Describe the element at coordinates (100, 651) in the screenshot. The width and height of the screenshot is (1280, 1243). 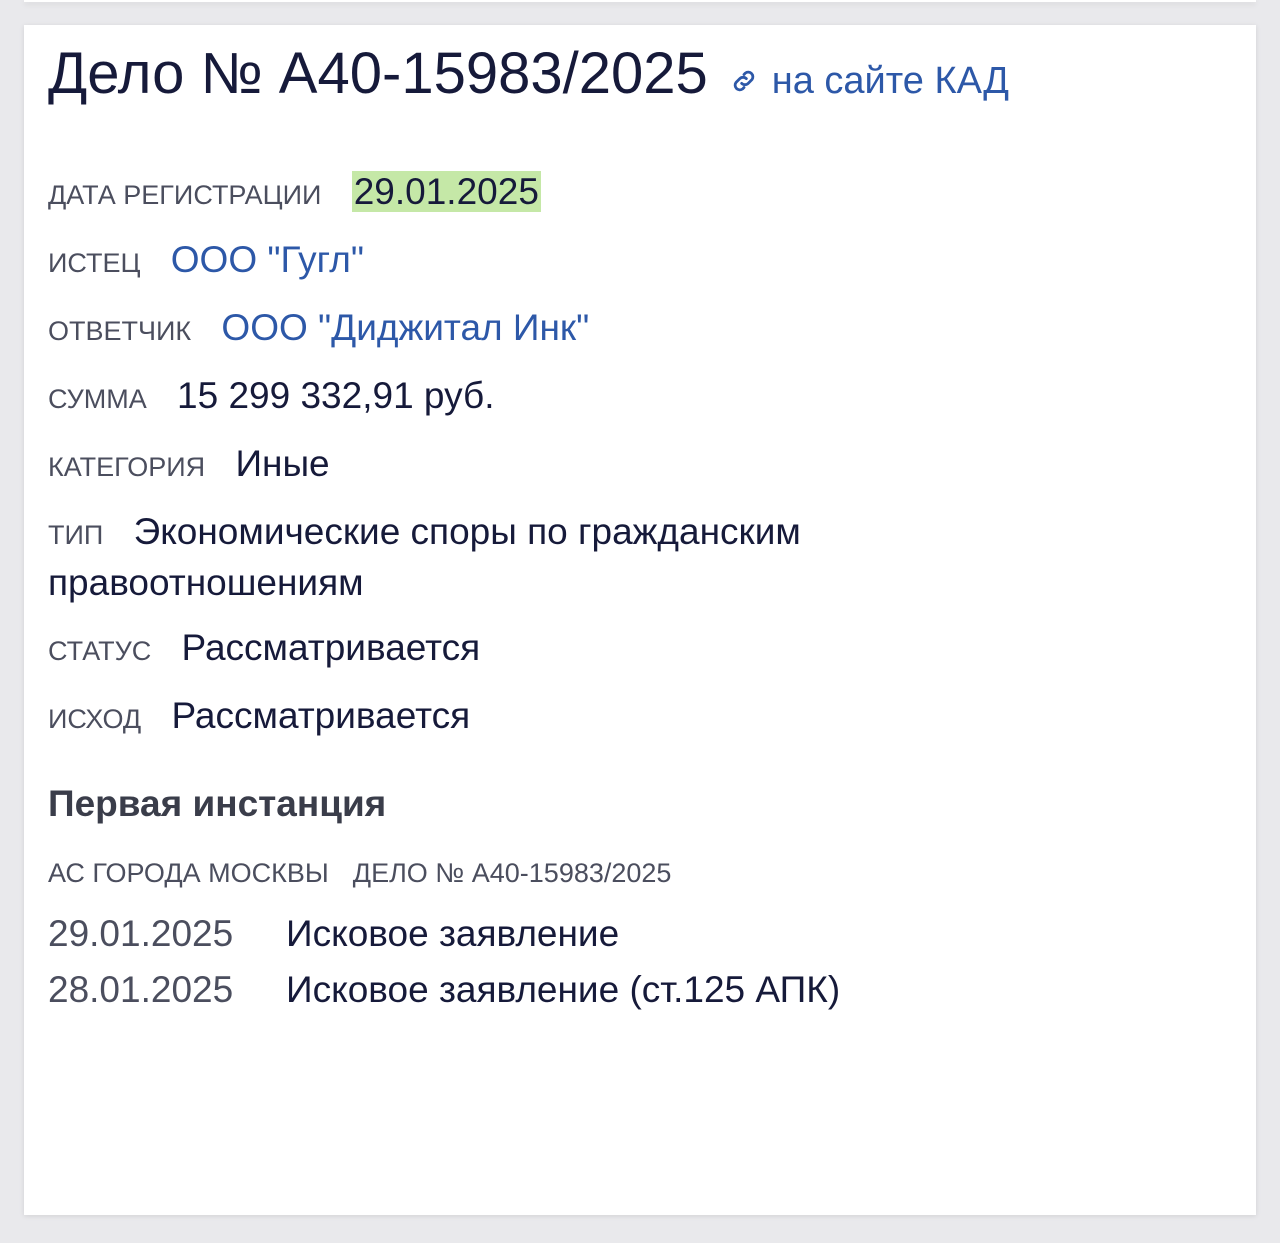
I see `status-label: СТАТУС` at that location.